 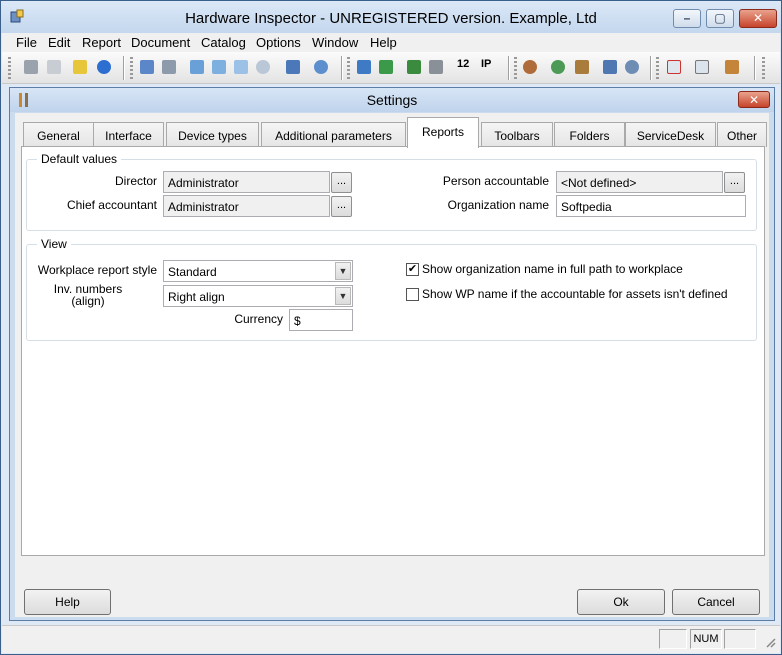 I want to click on minimize-button: –, so click(x=687, y=18).